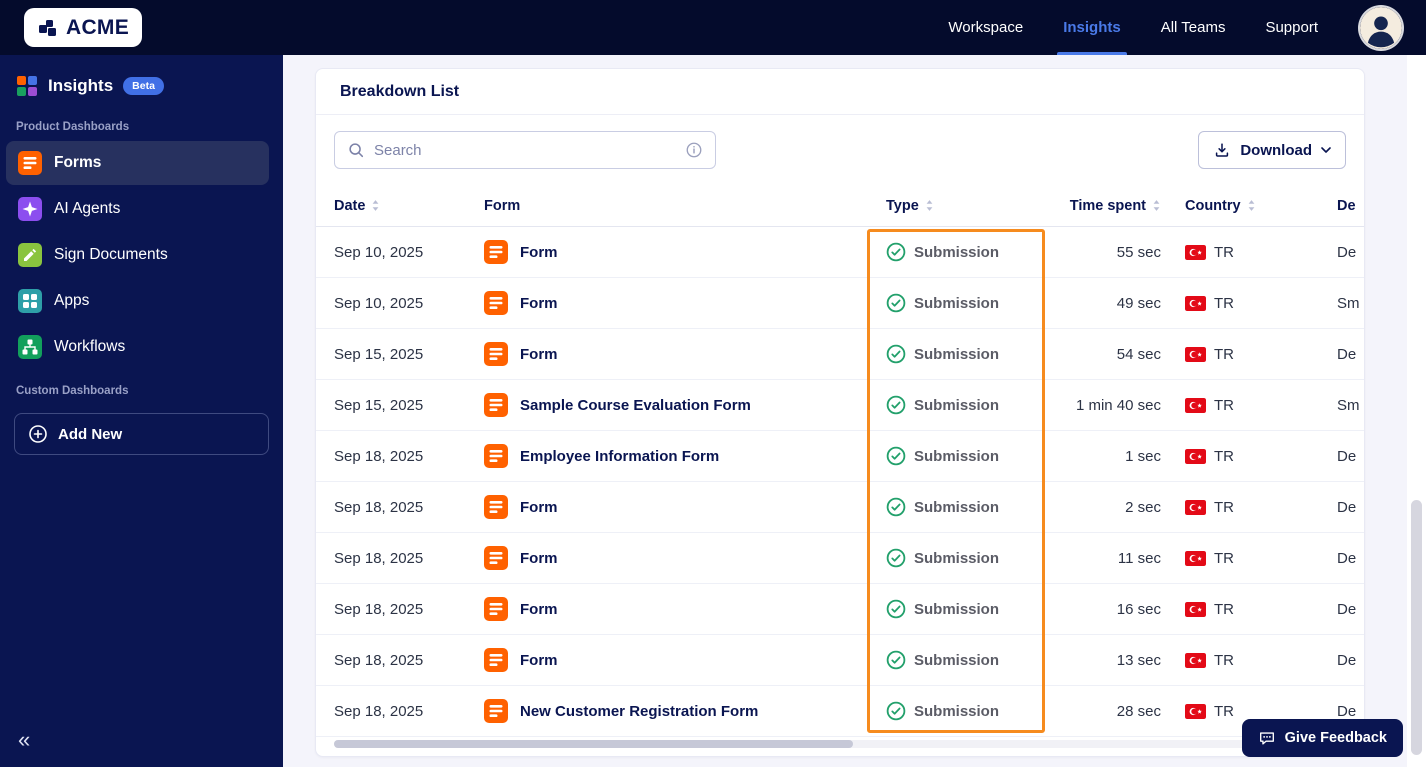  Describe the element at coordinates (30, 347) in the screenshot. I see `workflows-icon` at that location.